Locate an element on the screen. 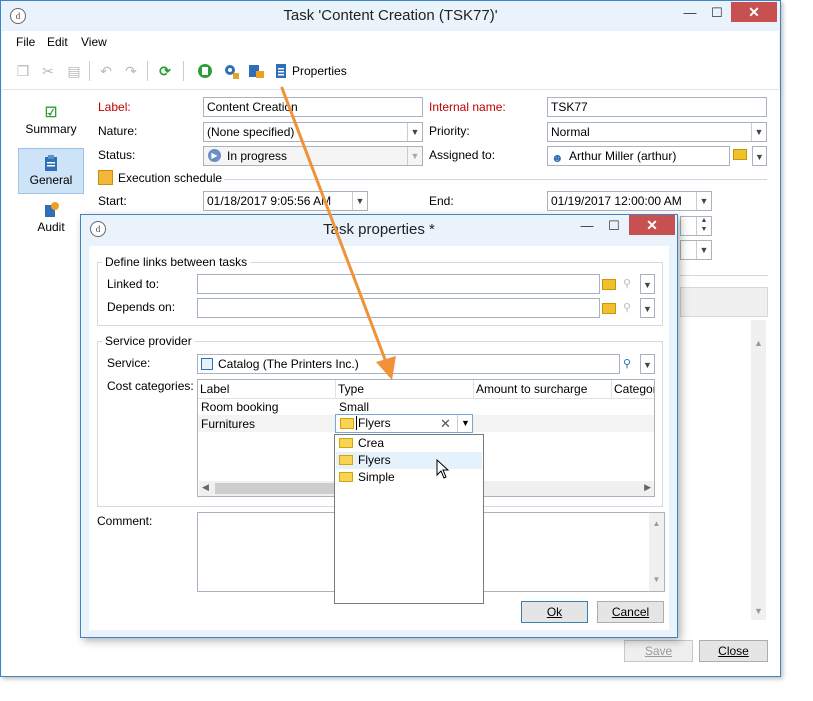 The height and width of the screenshot is (701, 813). nav-general: General is located at coordinates (51, 171).